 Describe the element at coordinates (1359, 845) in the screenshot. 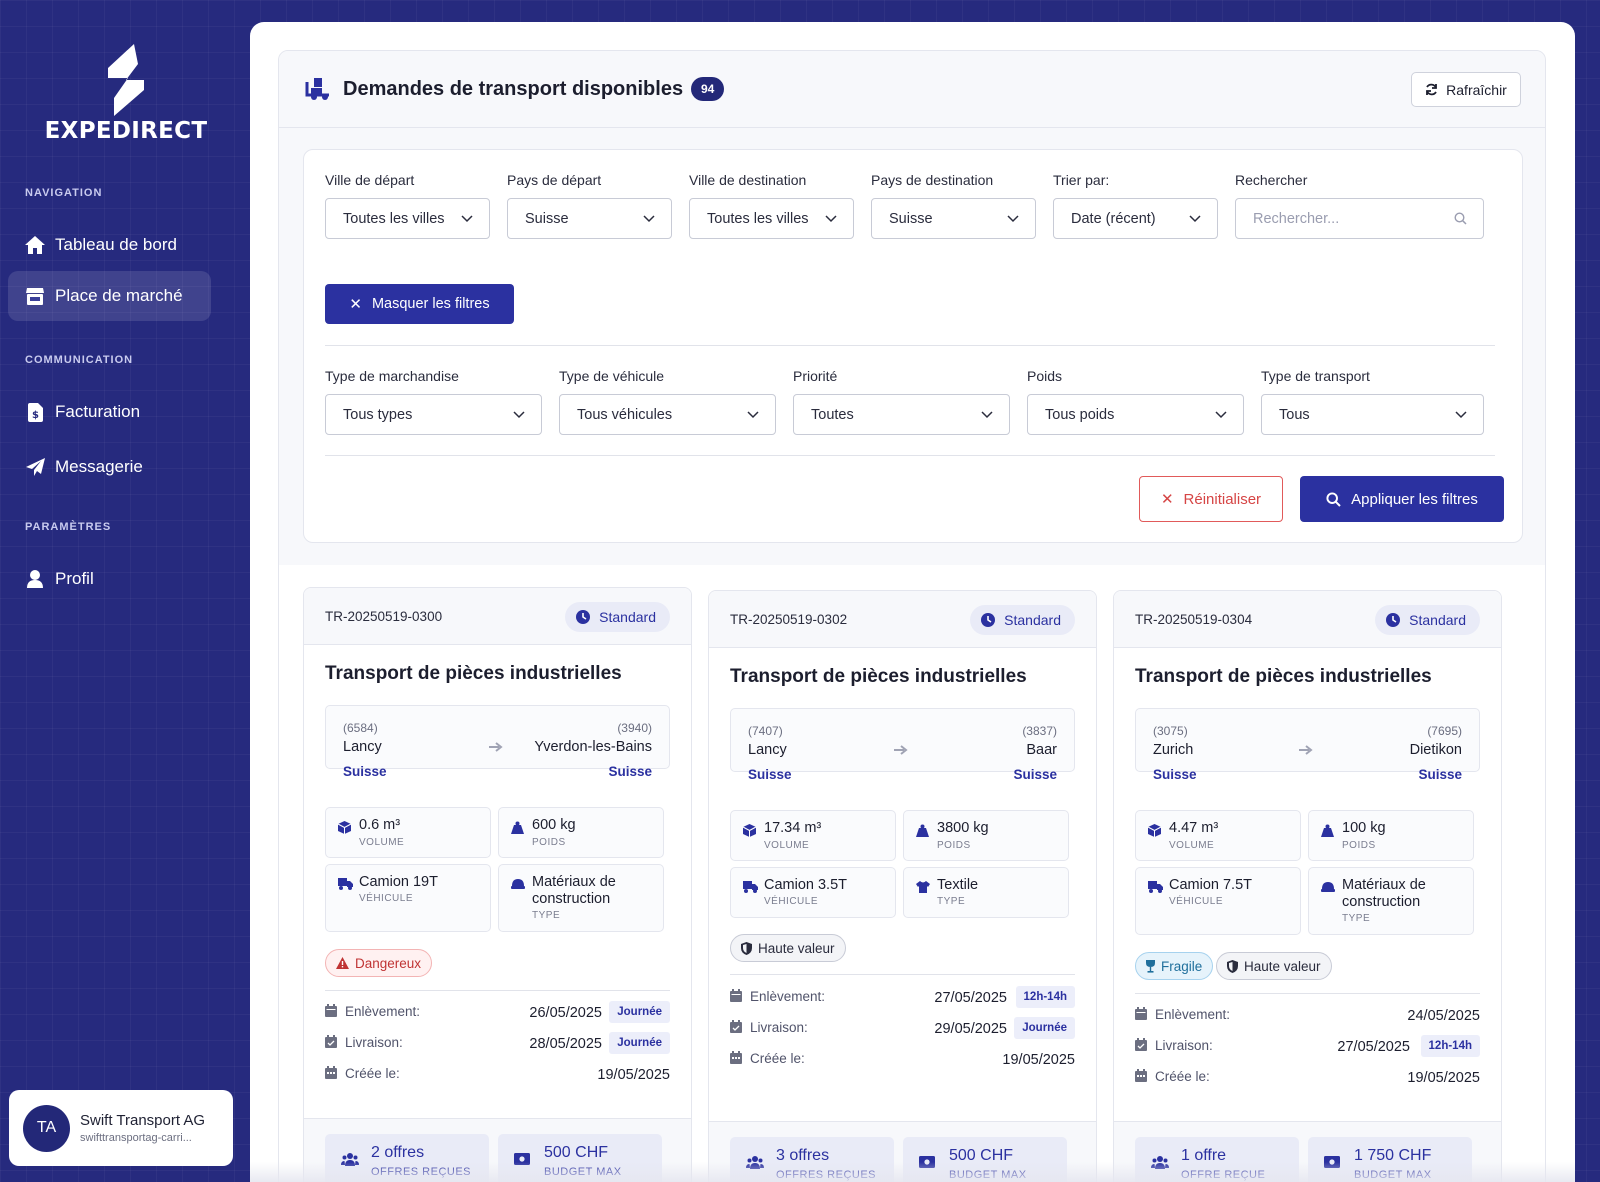

I see `weight-caption: POIDS` at that location.